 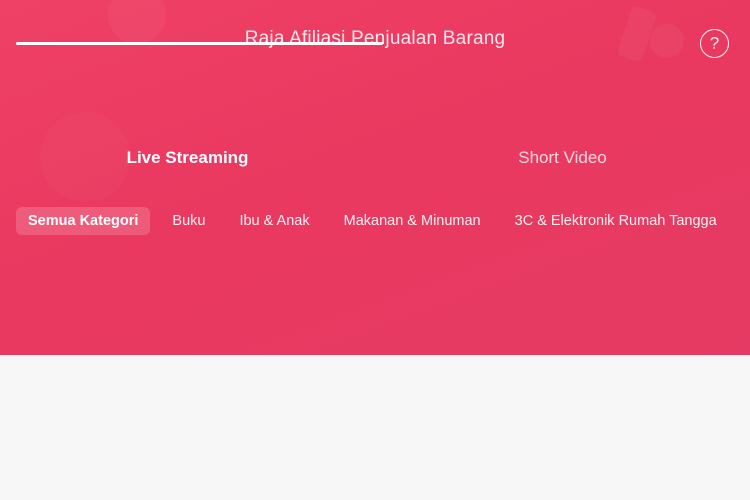 I want to click on category-chip-semua-kategori: Semua Kategori, so click(x=83, y=221).